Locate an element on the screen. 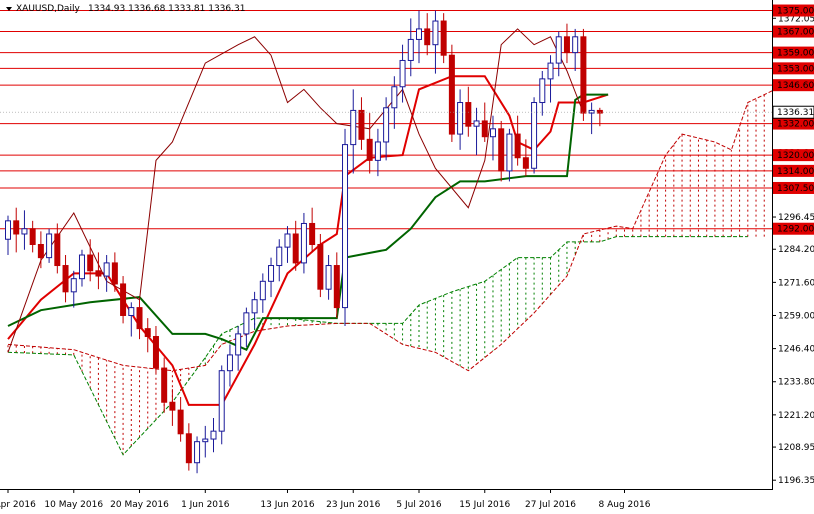 The height and width of the screenshot is (514, 814). y-tick-label: 1221.20 is located at coordinates (796, 416).